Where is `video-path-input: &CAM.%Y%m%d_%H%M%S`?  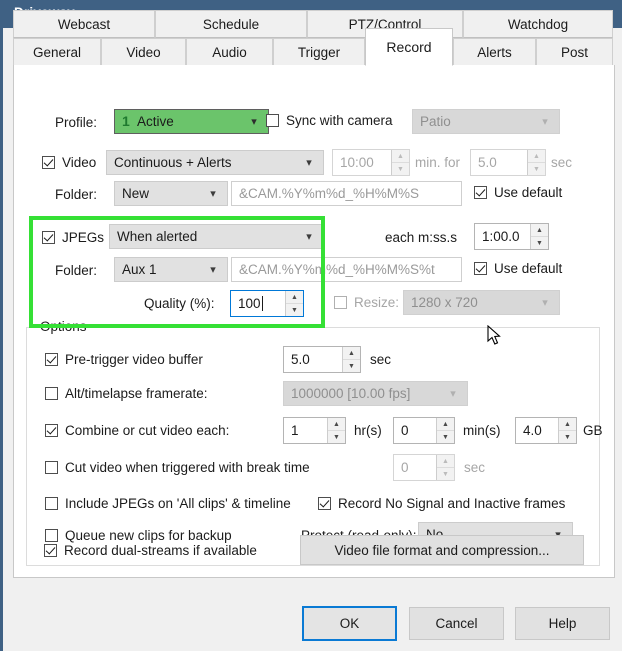
video-path-input: &CAM.%Y%m%d_%H%M%S is located at coordinates (346, 193).